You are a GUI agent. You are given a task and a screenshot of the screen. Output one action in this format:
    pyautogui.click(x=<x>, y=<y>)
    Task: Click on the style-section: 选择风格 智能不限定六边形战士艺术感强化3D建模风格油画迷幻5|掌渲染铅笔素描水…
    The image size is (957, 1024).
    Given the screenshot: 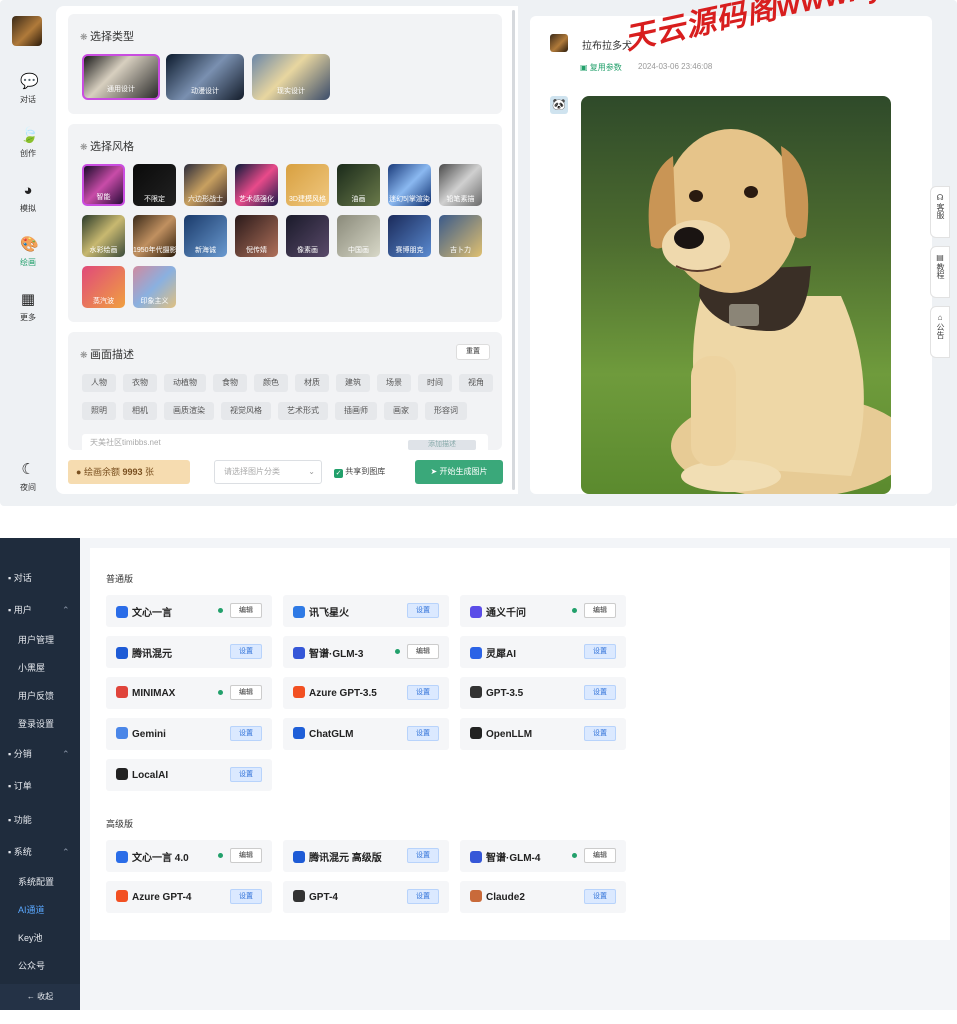 What is the action you would take?
    pyautogui.click(x=285, y=223)
    